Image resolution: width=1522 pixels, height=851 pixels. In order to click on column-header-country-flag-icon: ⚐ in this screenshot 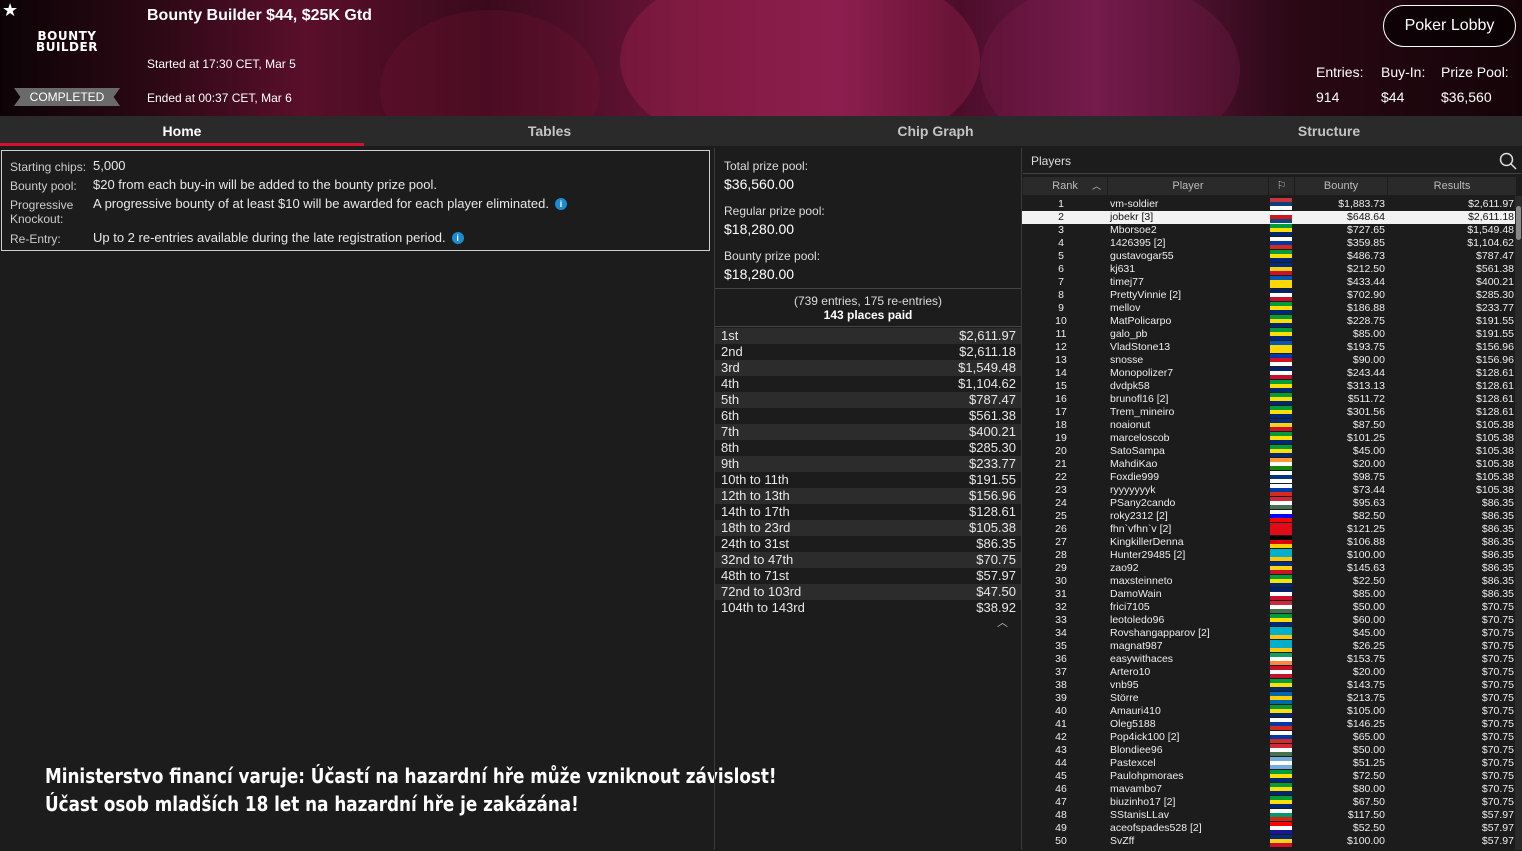, I will do `click(1281, 186)`.